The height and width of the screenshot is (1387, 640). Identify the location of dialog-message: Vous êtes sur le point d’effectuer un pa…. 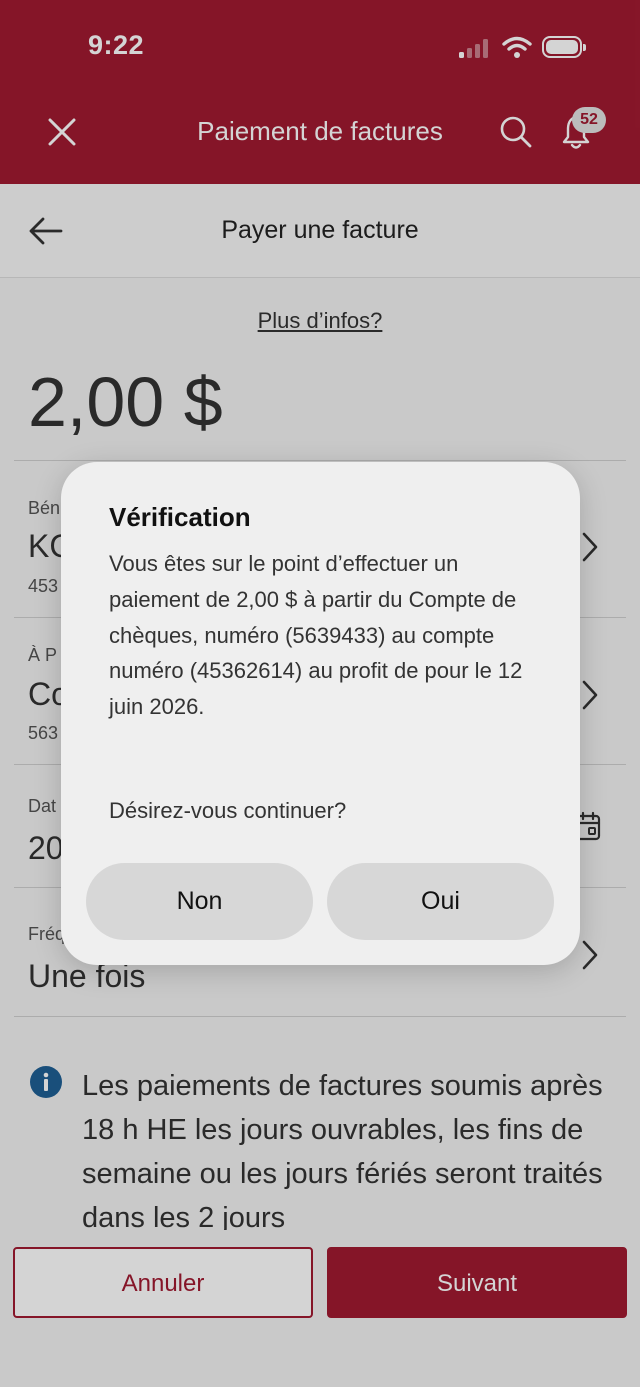
(316, 635).